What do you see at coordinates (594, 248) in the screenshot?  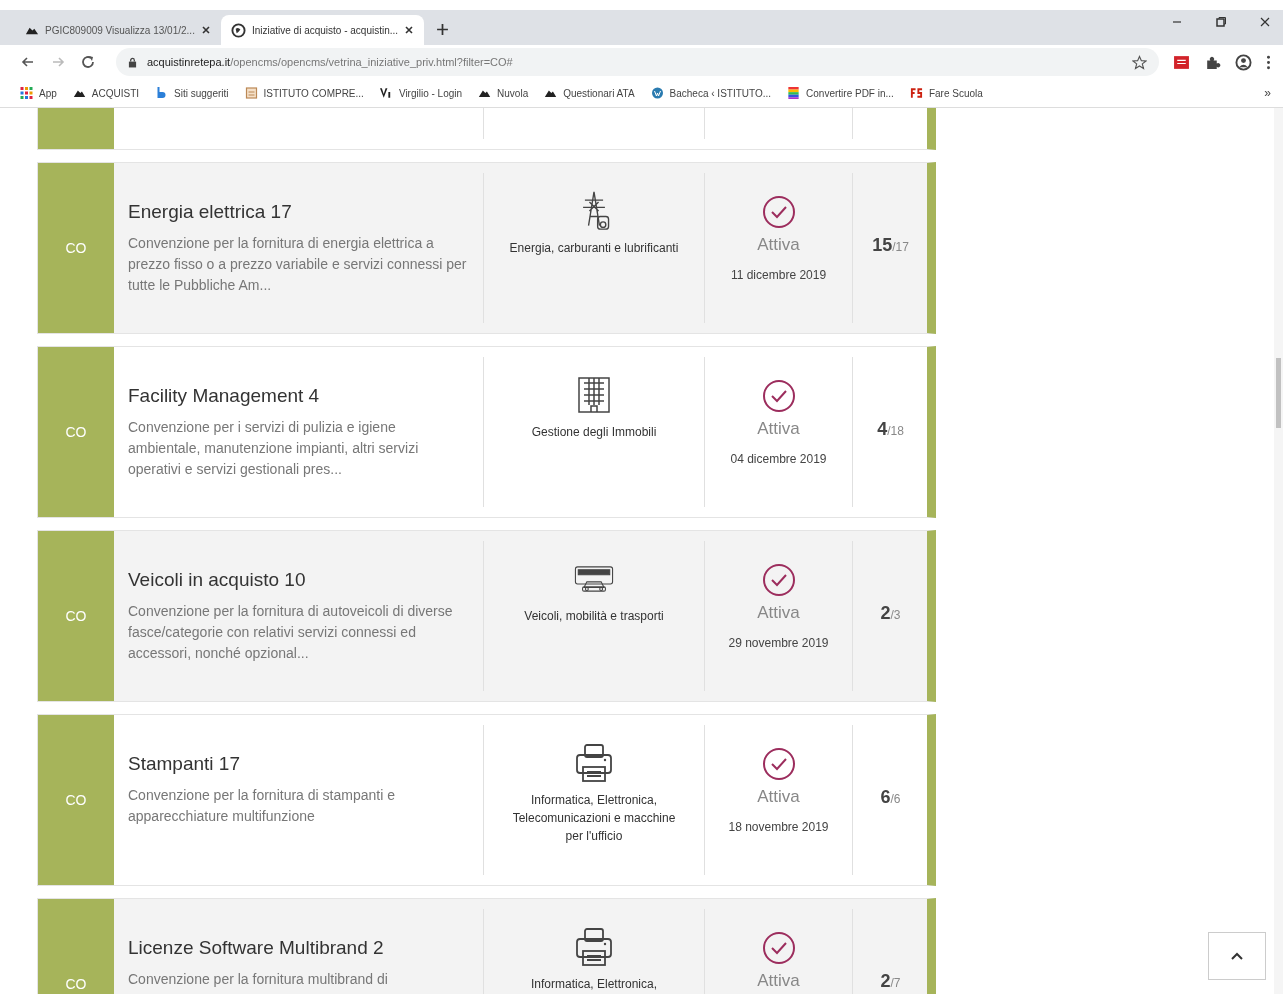 I see `category-label: Energia, carburanti e lubrificanti` at bounding box center [594, 248].